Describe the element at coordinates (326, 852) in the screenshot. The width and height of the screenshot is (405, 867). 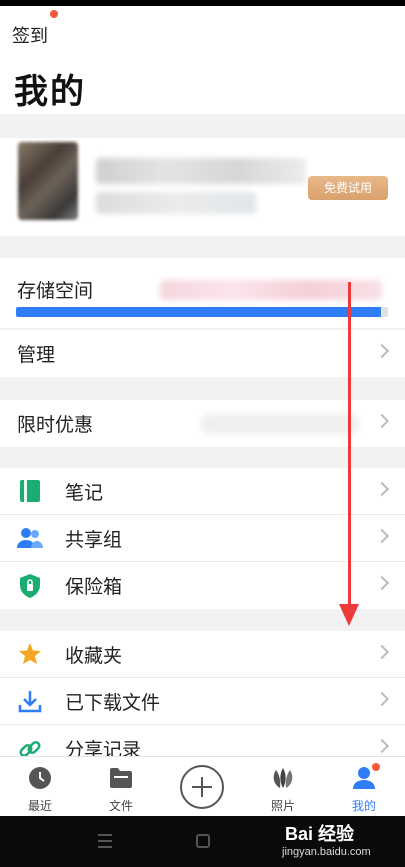
I see `watermark-url: jingyan.baidu.com` at that location.